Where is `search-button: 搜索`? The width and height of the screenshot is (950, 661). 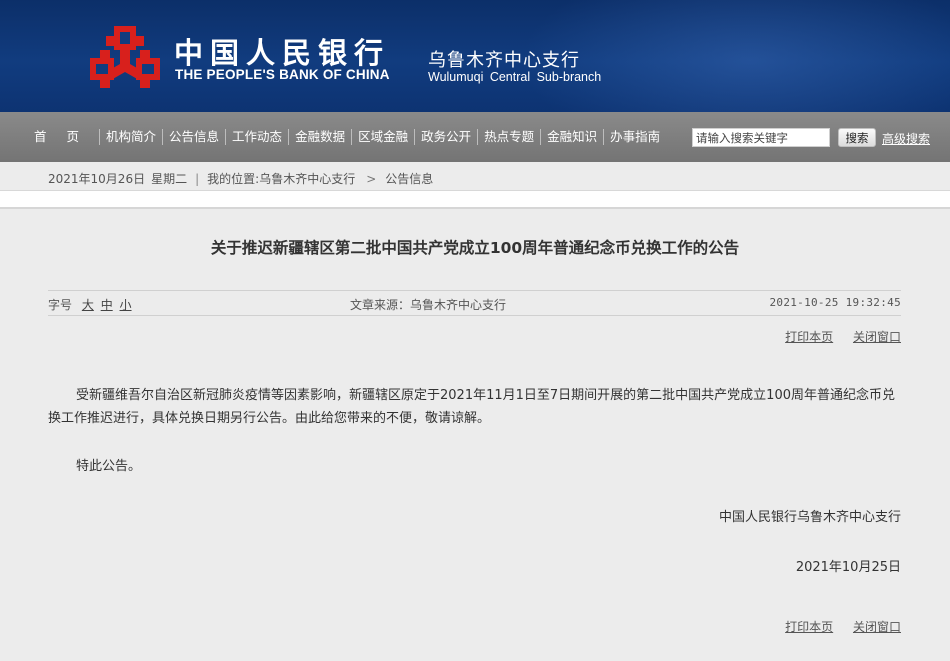 search-button: 搜索 is located at coordinates (857, 137).